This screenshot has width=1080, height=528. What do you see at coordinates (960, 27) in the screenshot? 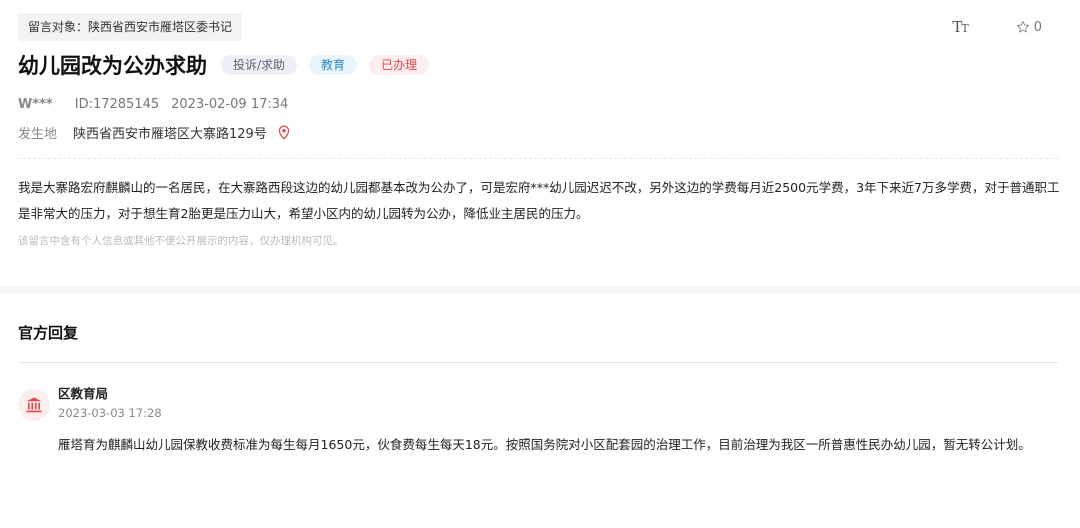
I see `font-size-button: TT` at bounding box center [960, 27].